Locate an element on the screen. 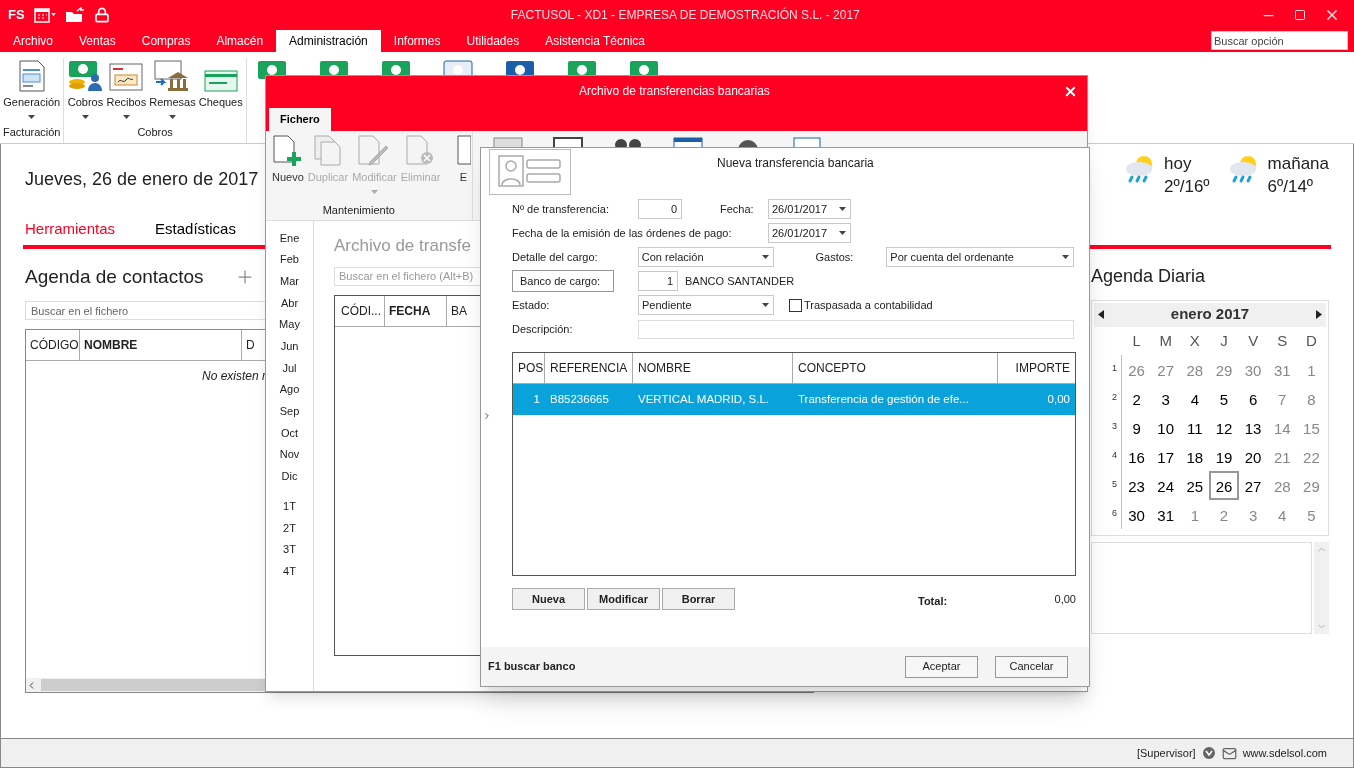 This screenshot has width=1354, height=768. table-cell-text: VERTICAL MADRID, S.L. is located at coordinates (703, 399).